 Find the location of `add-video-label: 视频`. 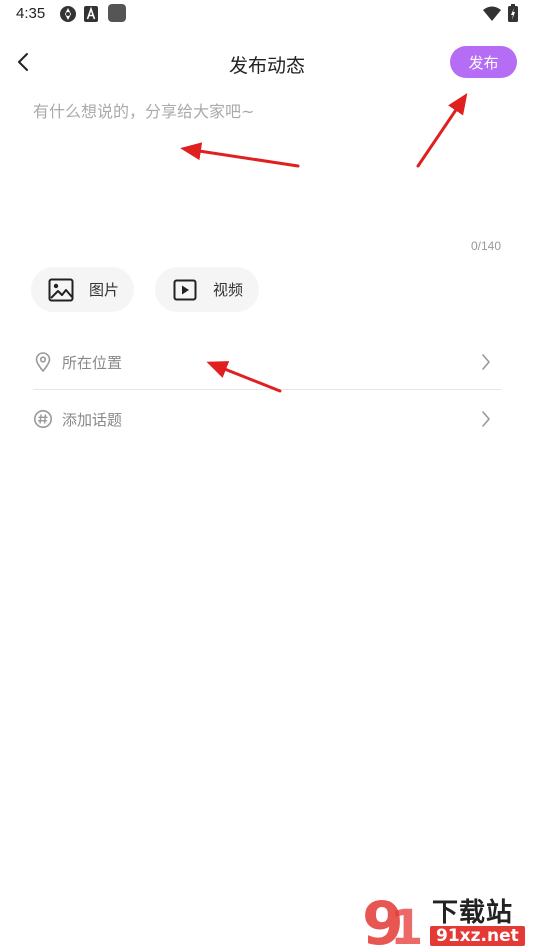

add-video-label: 视频 is located at coordinates (228, 290).